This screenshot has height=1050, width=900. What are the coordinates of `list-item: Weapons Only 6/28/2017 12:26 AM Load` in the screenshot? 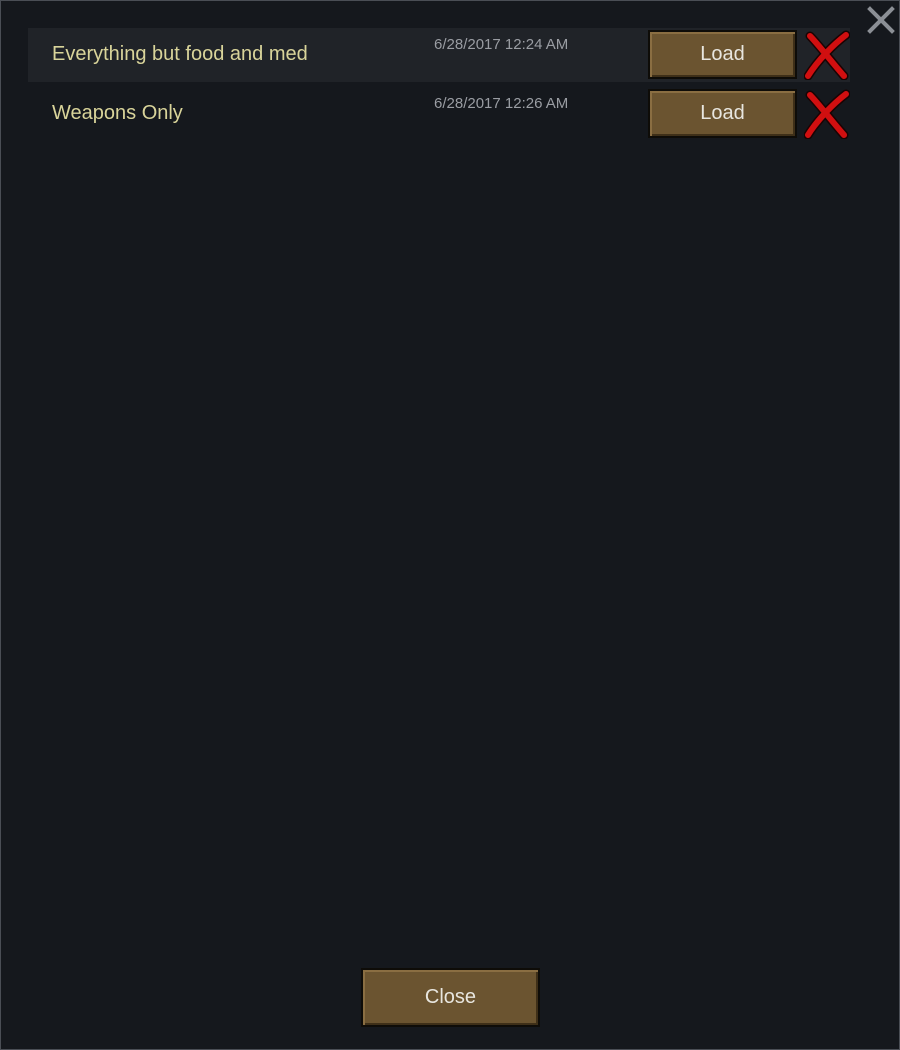 It's located at (439, 114).